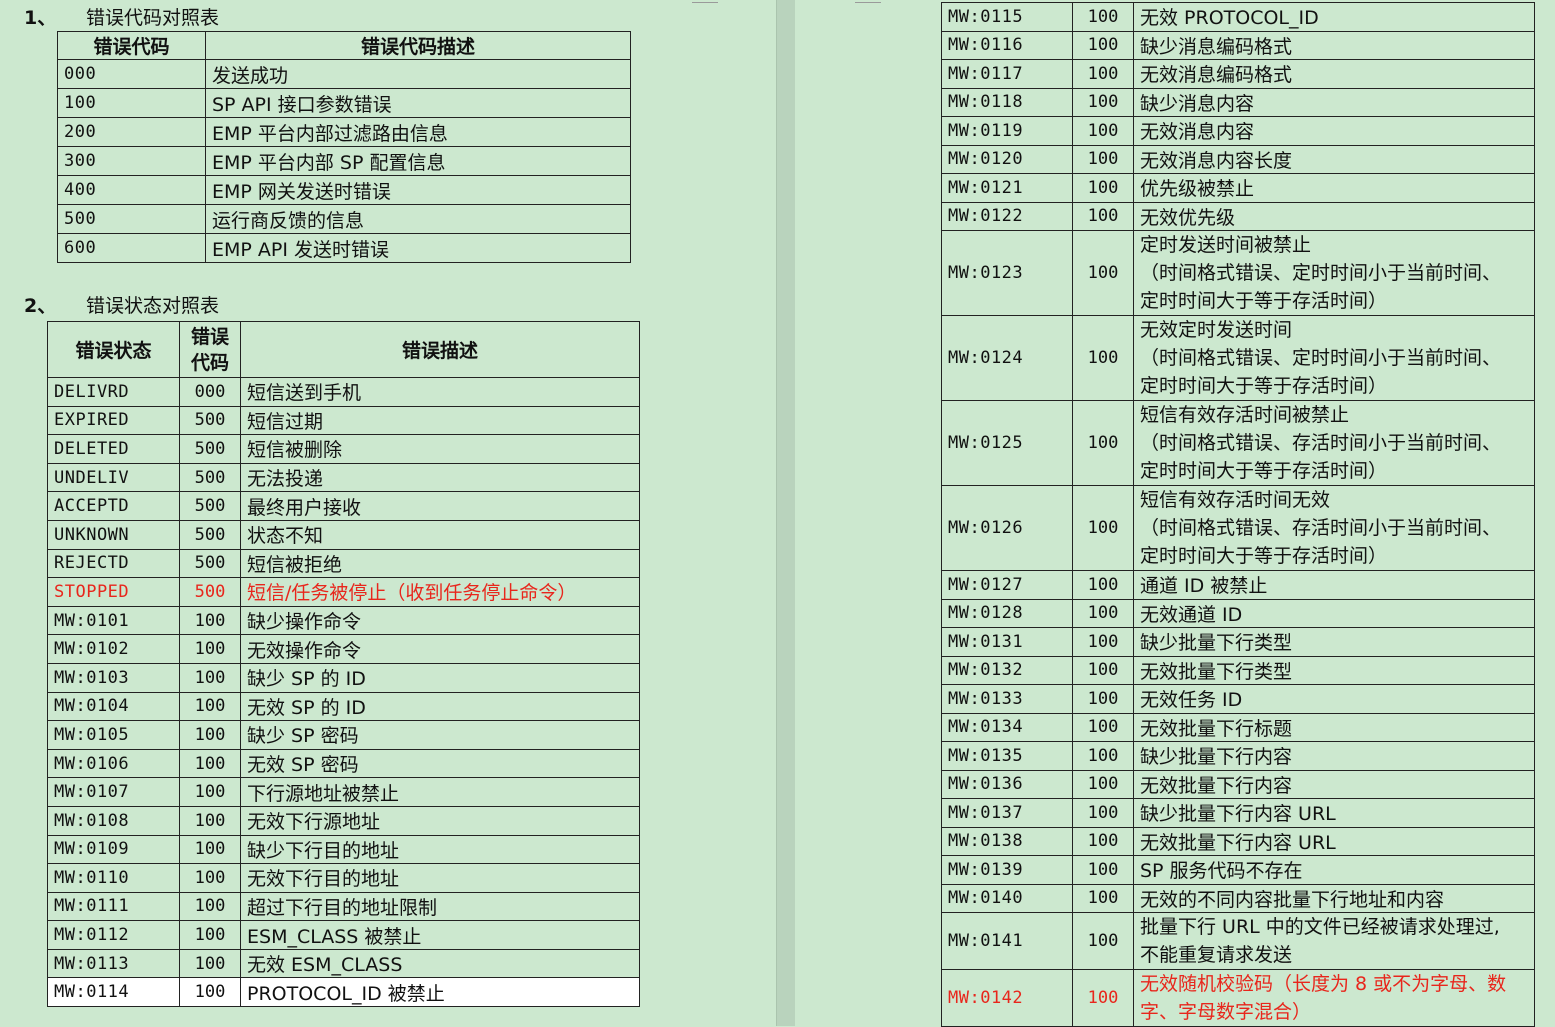 This screenshot has height=1027, width=1555. What do you see at coordinates (1007, 613) in the screenshot?
I see `status-cell: MW:0128` at bounding box center [1007, 613].